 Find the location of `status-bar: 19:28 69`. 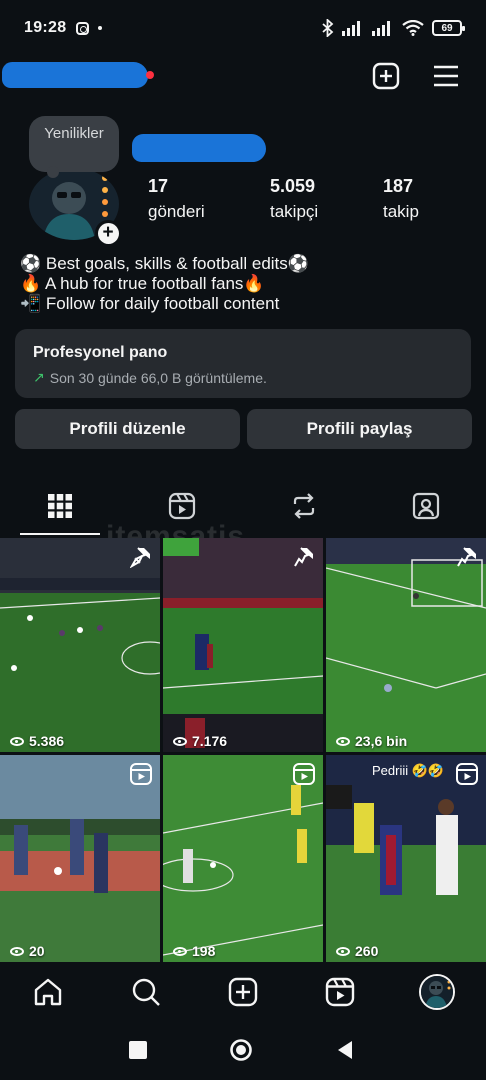

status-bar: 19:28 69 is located at coordinates (243, 28).